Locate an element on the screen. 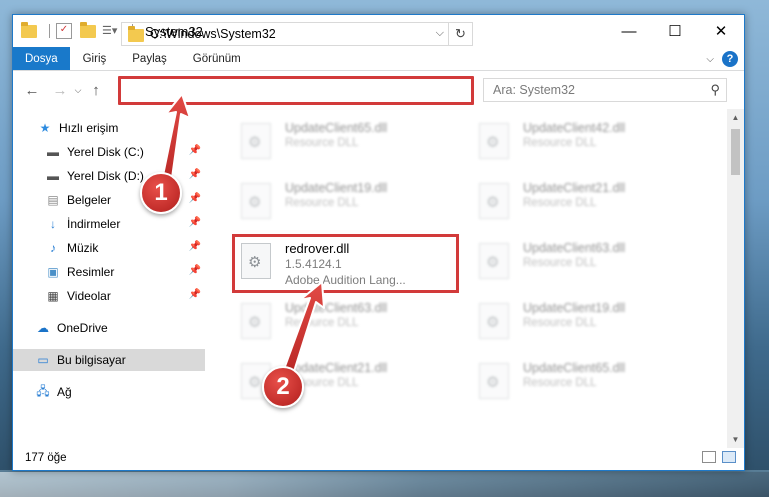 This screenshot has height=497, width=769. sidebar-item-label: Hızlı erişim is located at coordinates (89, 128).